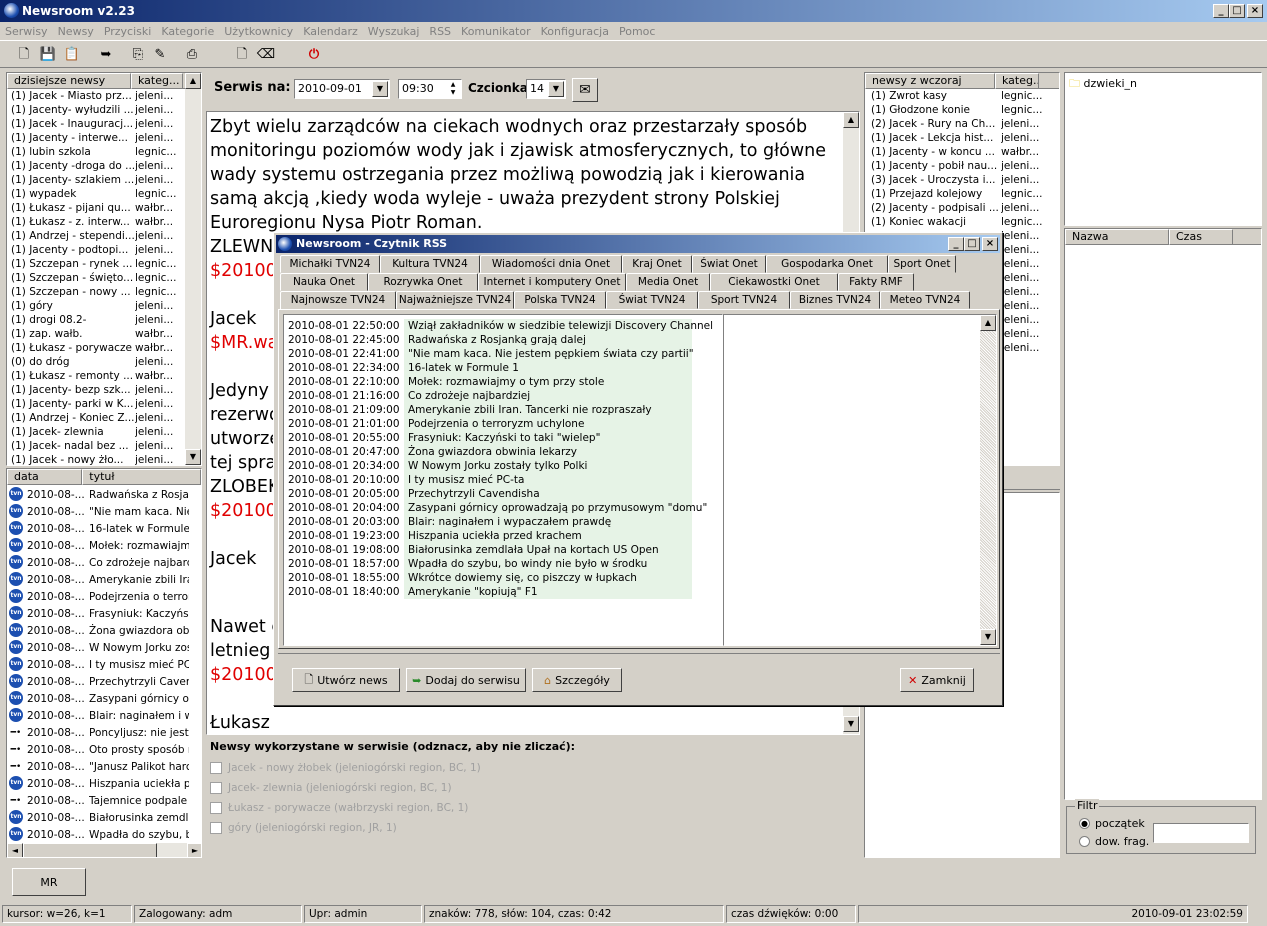 This screenshot has height=926, width=1267. I want to click on menu-item: Kalendarz, so click(330, 31).